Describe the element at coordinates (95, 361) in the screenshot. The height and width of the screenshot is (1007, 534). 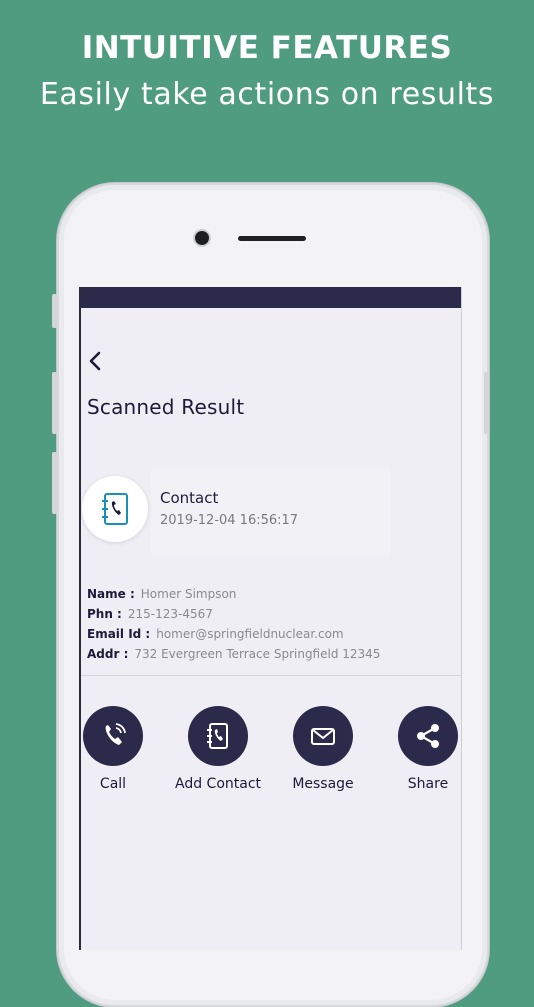
I see `chevron-left-icon` at that location.